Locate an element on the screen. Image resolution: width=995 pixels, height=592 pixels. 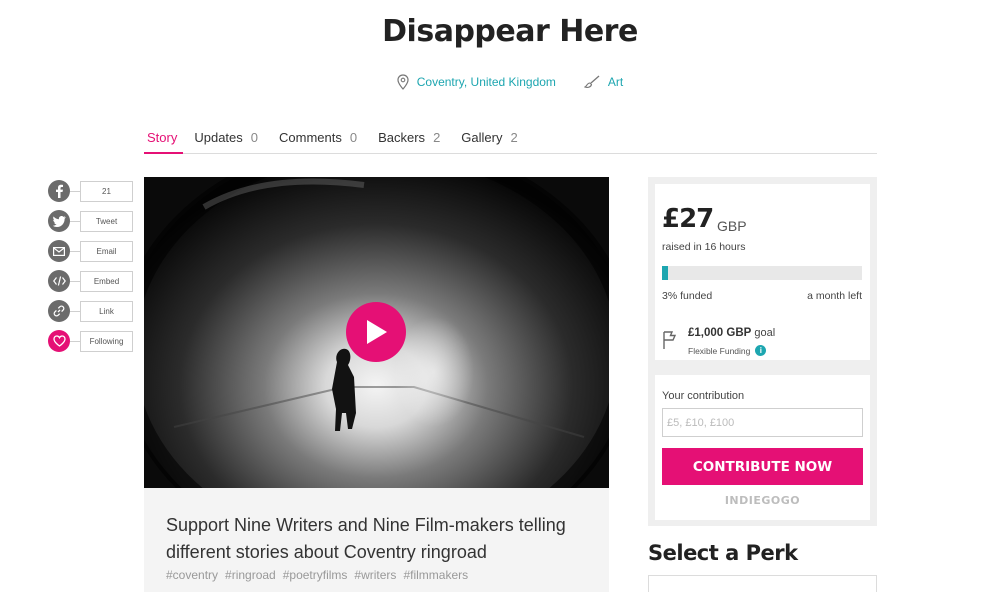
heart-icon is located at coordinates (59, 341).